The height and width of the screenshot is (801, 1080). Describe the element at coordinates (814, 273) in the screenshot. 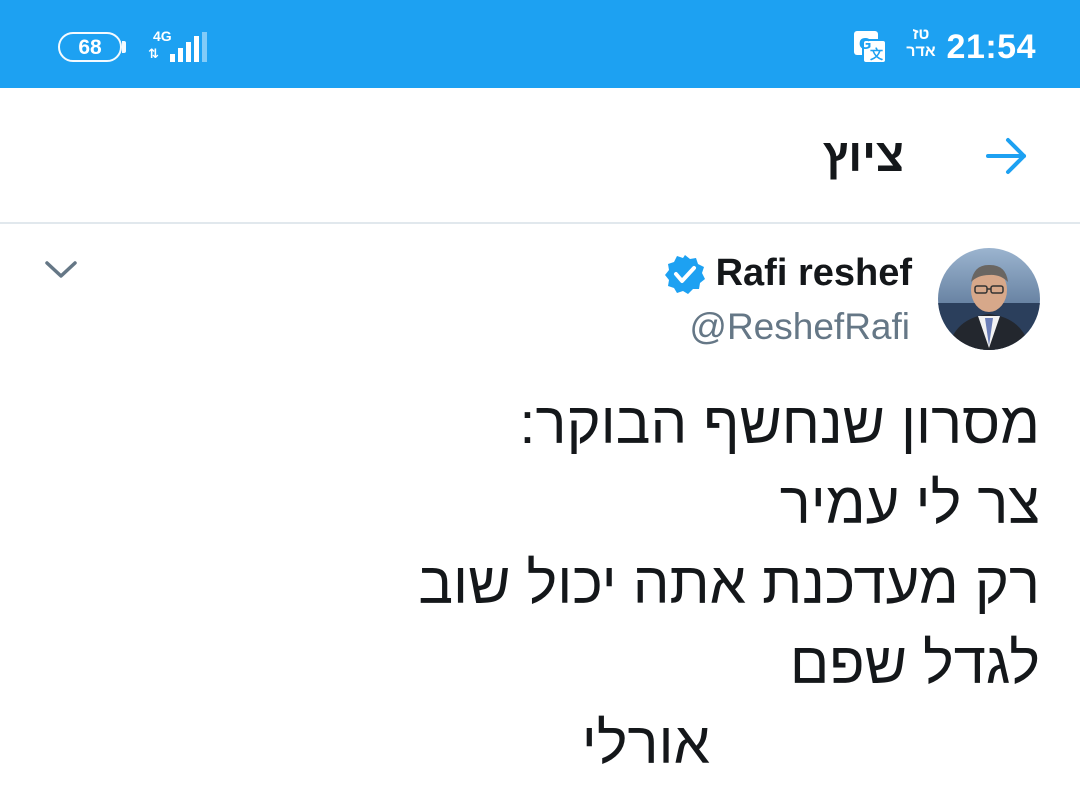

I see `author-name: Rafi reshef` at that location.